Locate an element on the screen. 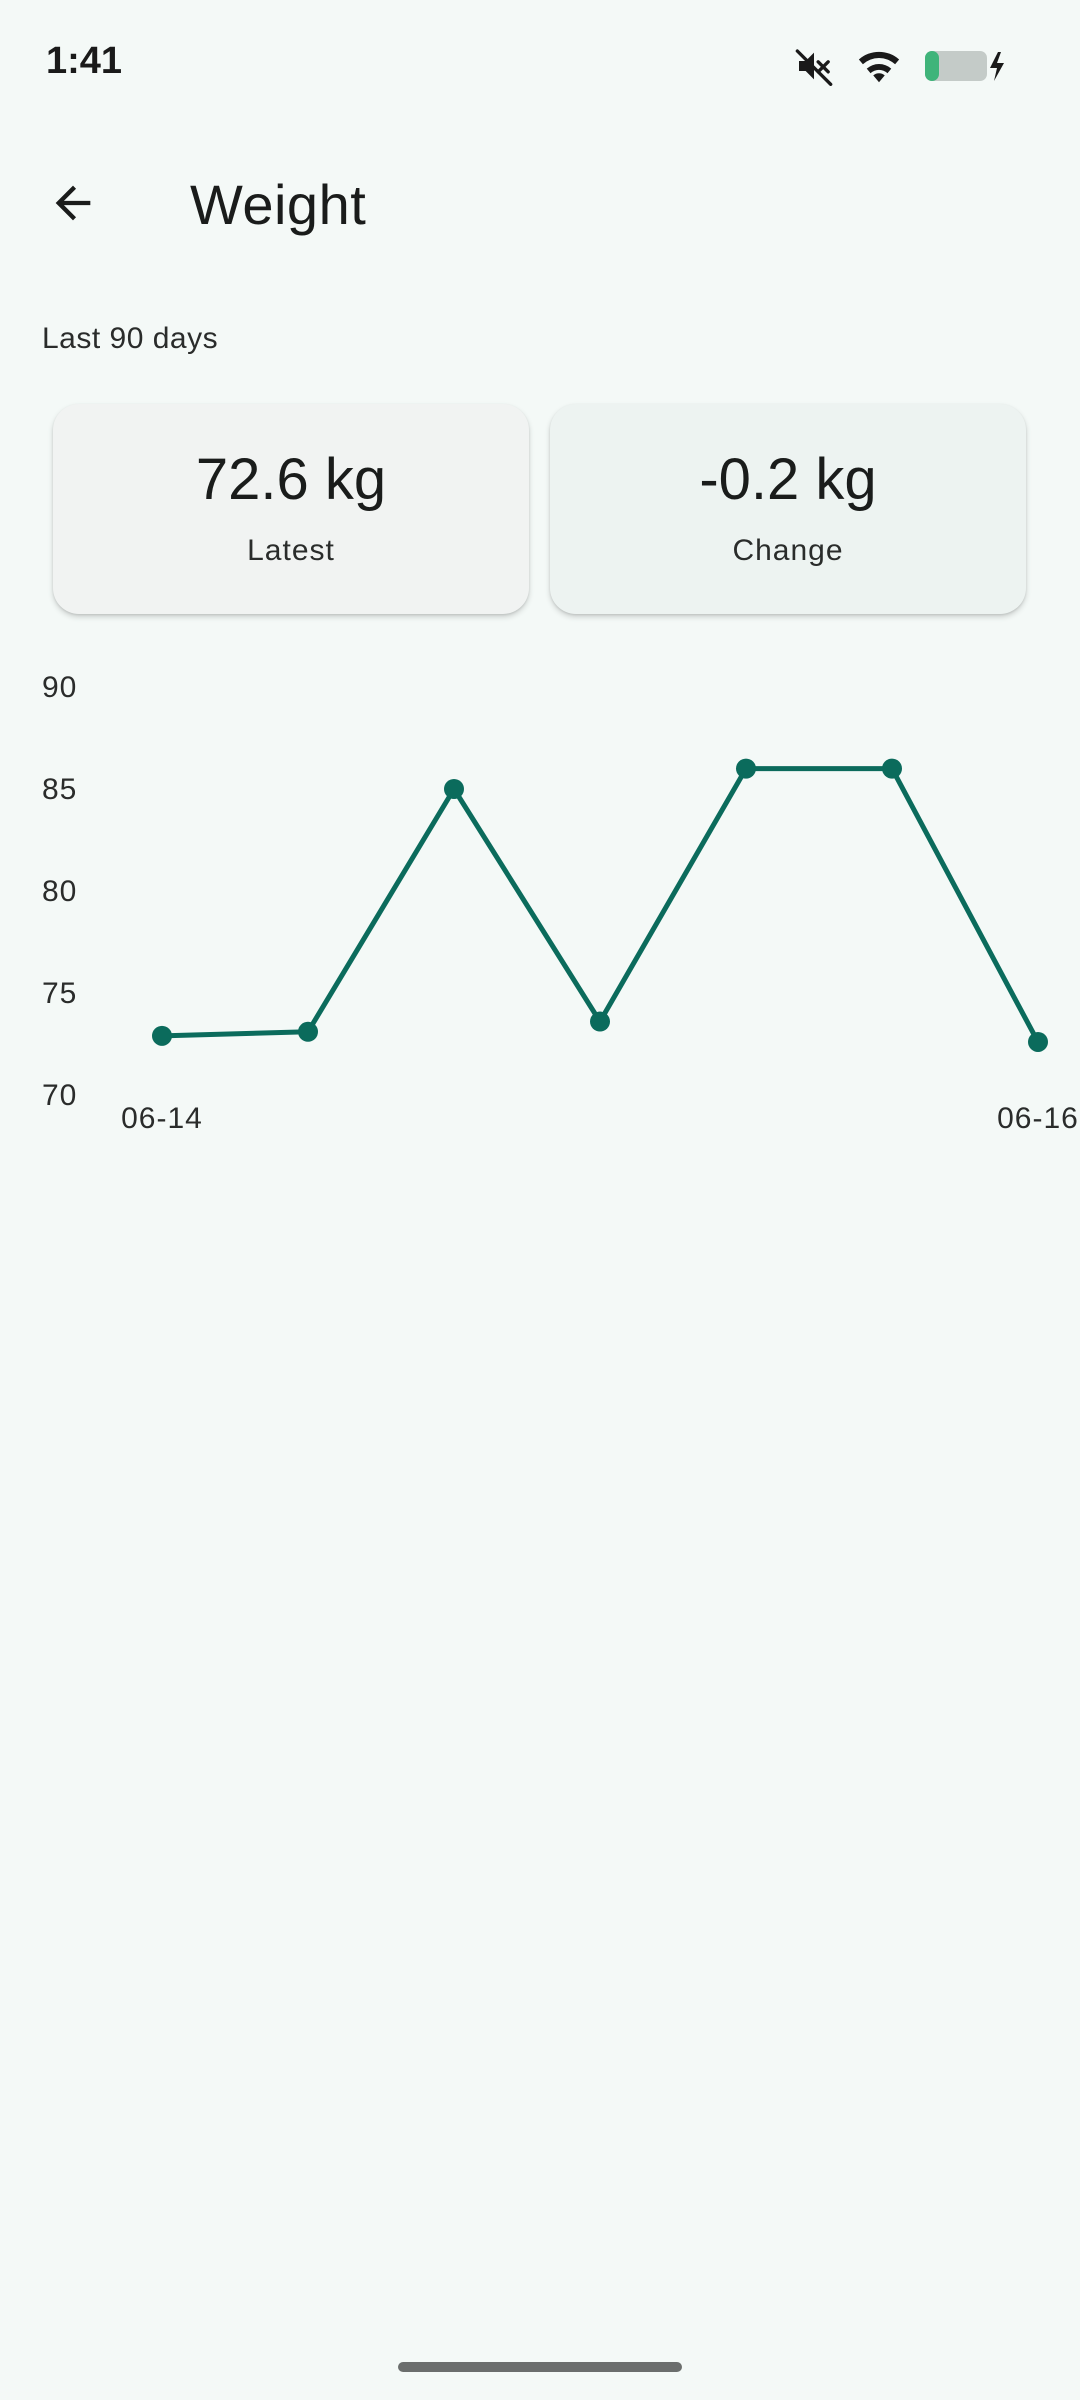  arrow-back-icon is located at coordinates (73, 205).